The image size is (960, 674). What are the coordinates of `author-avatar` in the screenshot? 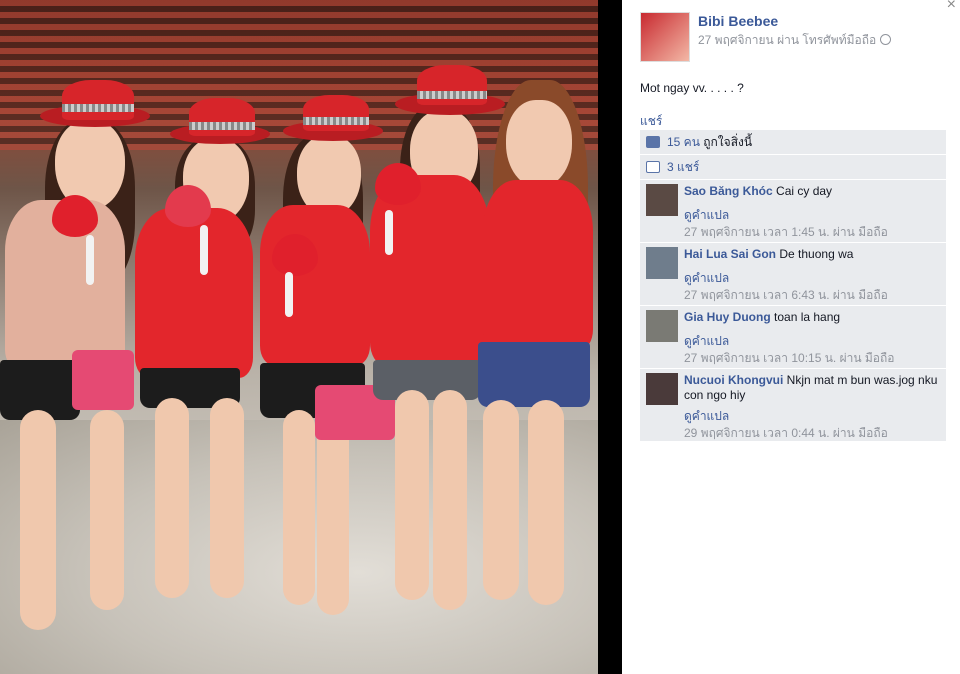 It's located at (665, 37).